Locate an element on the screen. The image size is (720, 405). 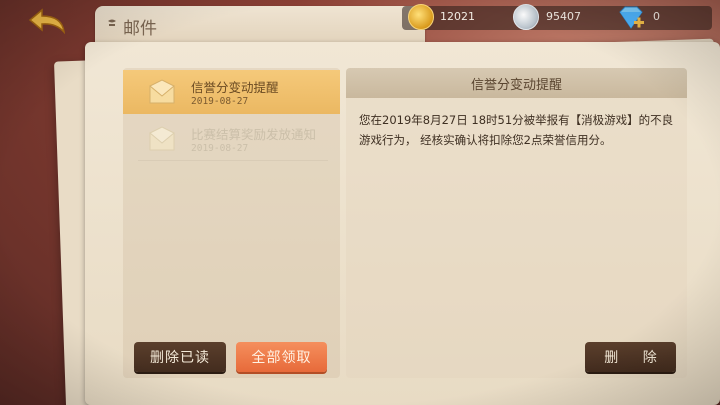
back-arrow-icon is located at coordinates (47, 21).